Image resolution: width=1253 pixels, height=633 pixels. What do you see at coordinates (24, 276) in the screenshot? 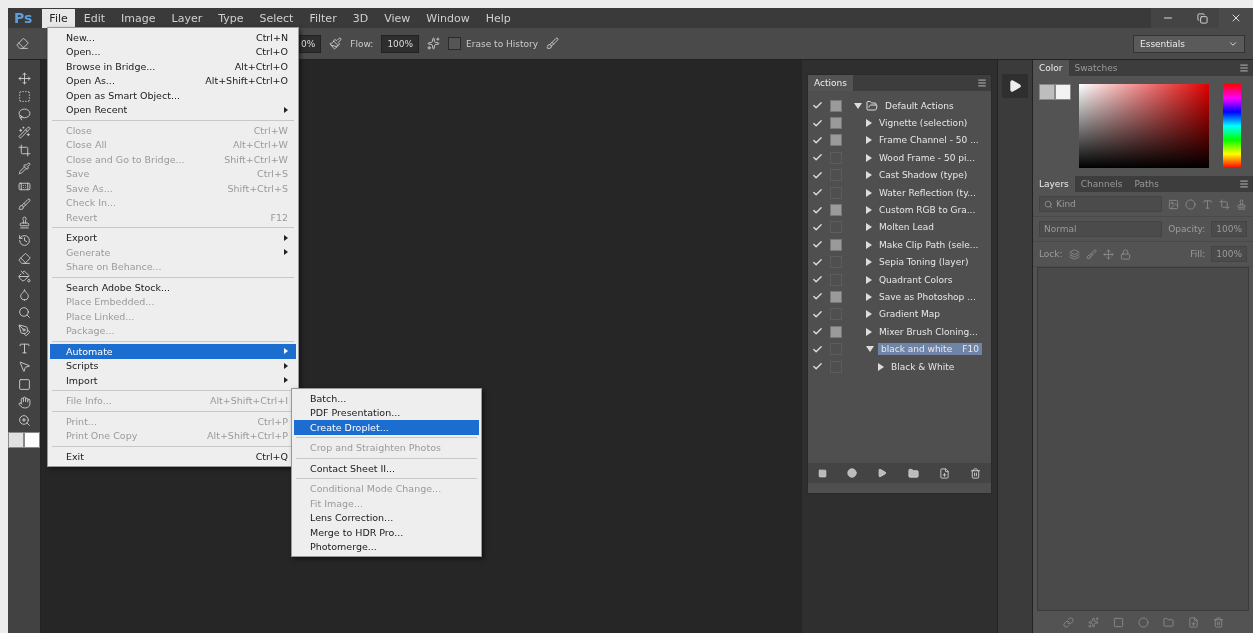
I see `paint-bucket-icon` at bounding box center [24, 276].